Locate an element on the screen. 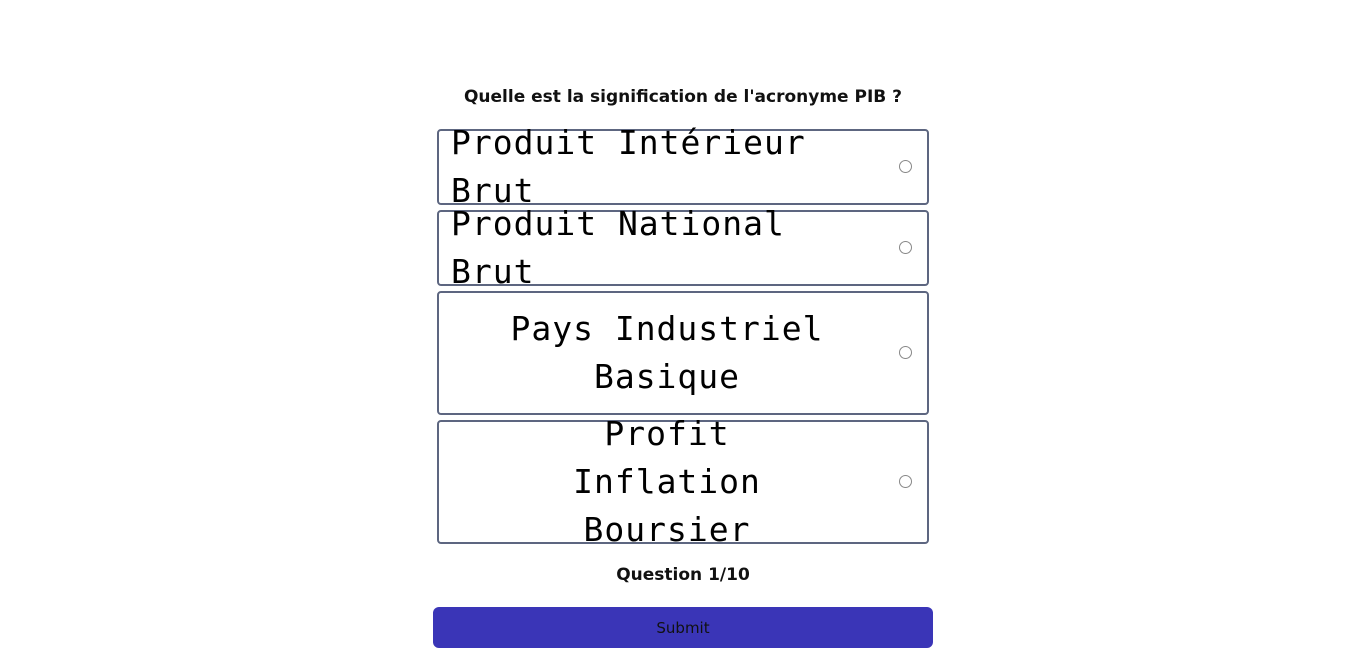 The height and width of the screenshot is (656, 1366). answer-option-label: Profit Inflation Boursier is located at coordinates (667, 481).